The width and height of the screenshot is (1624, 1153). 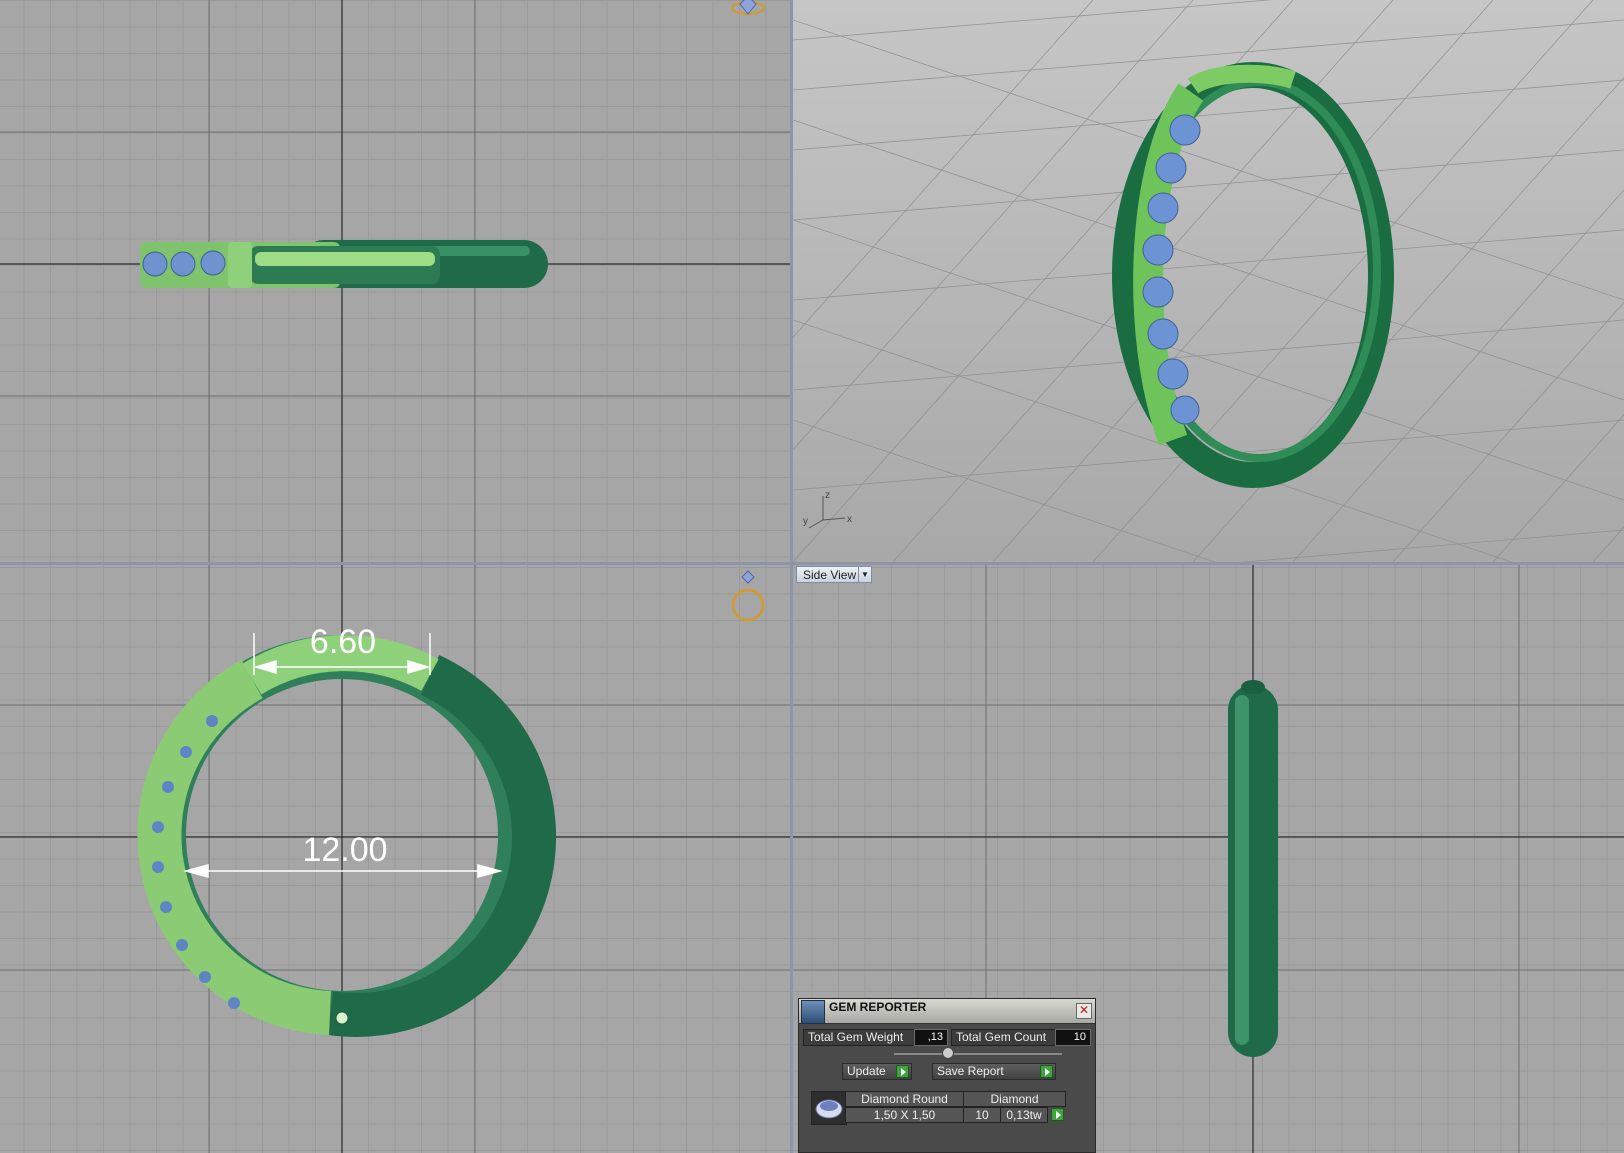 What do you see at coordinates (866, 1071) in the screenshot?
I see `update-button-label: Update` at bounding box center [866, 1071].